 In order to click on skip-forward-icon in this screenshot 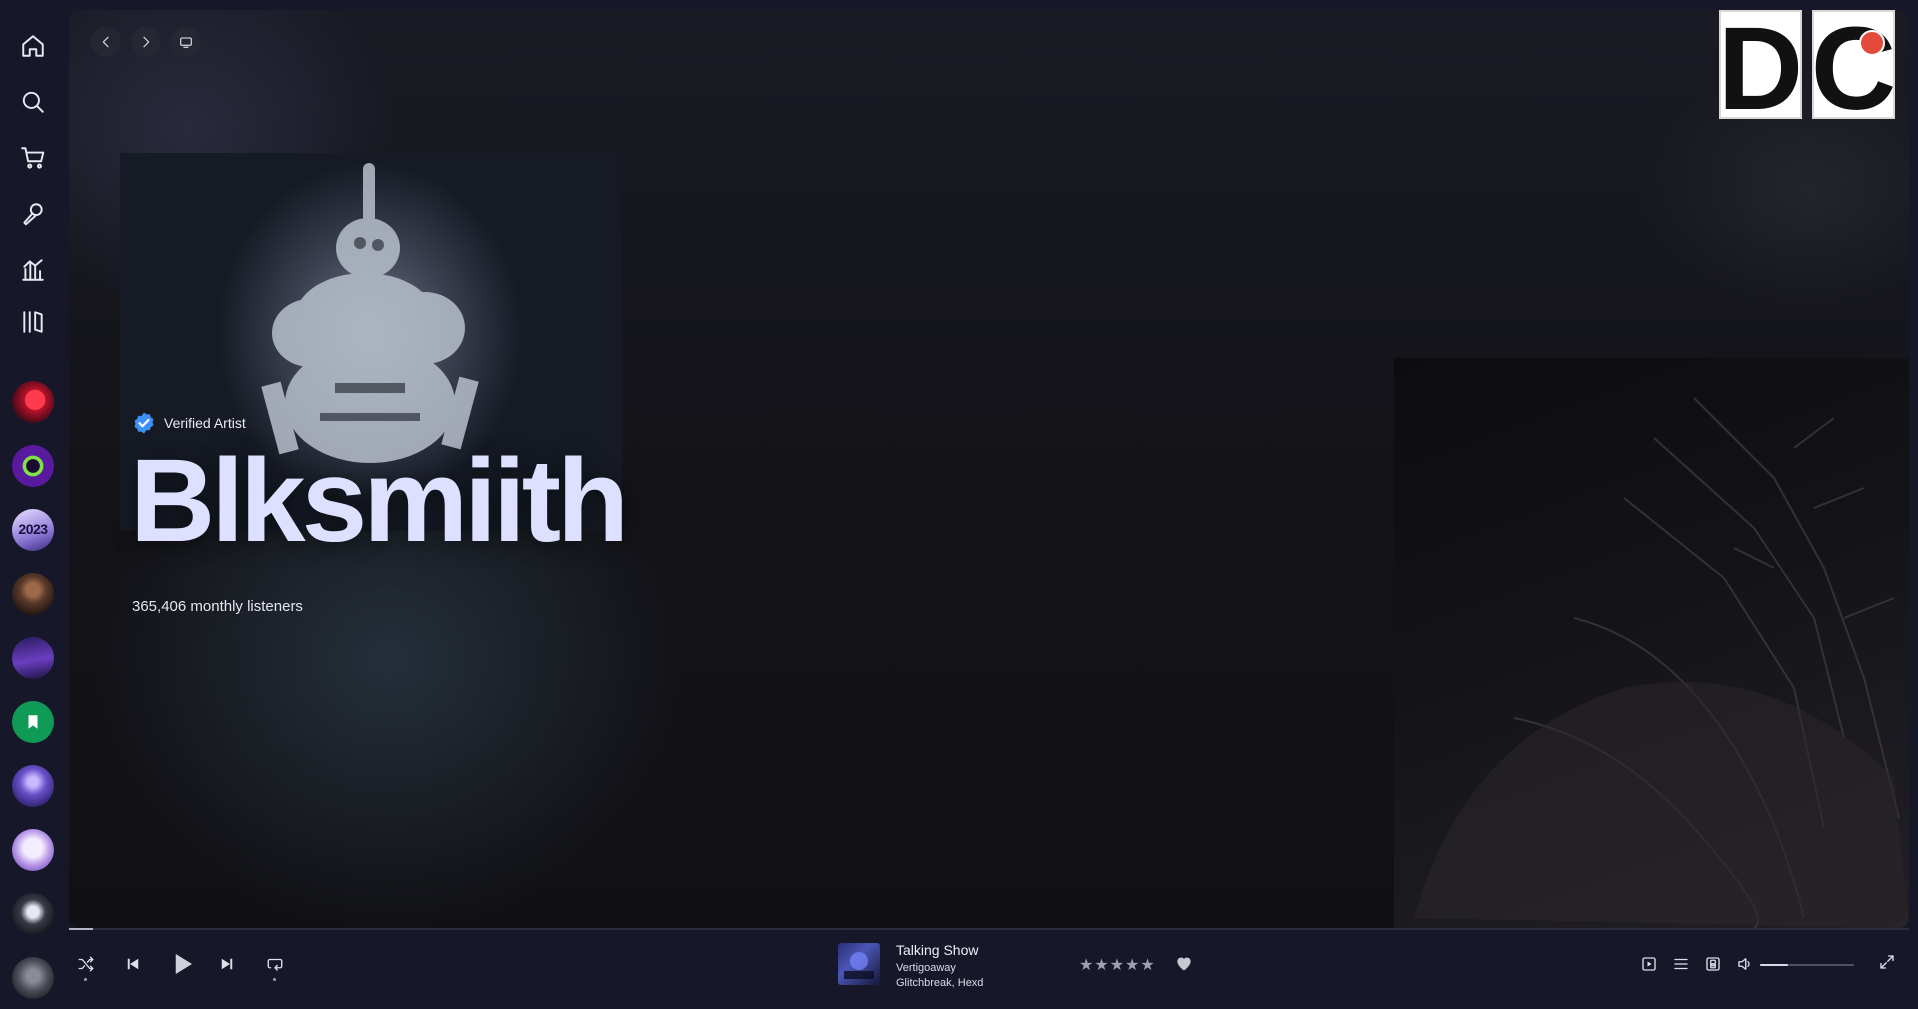, I will do `click(227, 964)`.